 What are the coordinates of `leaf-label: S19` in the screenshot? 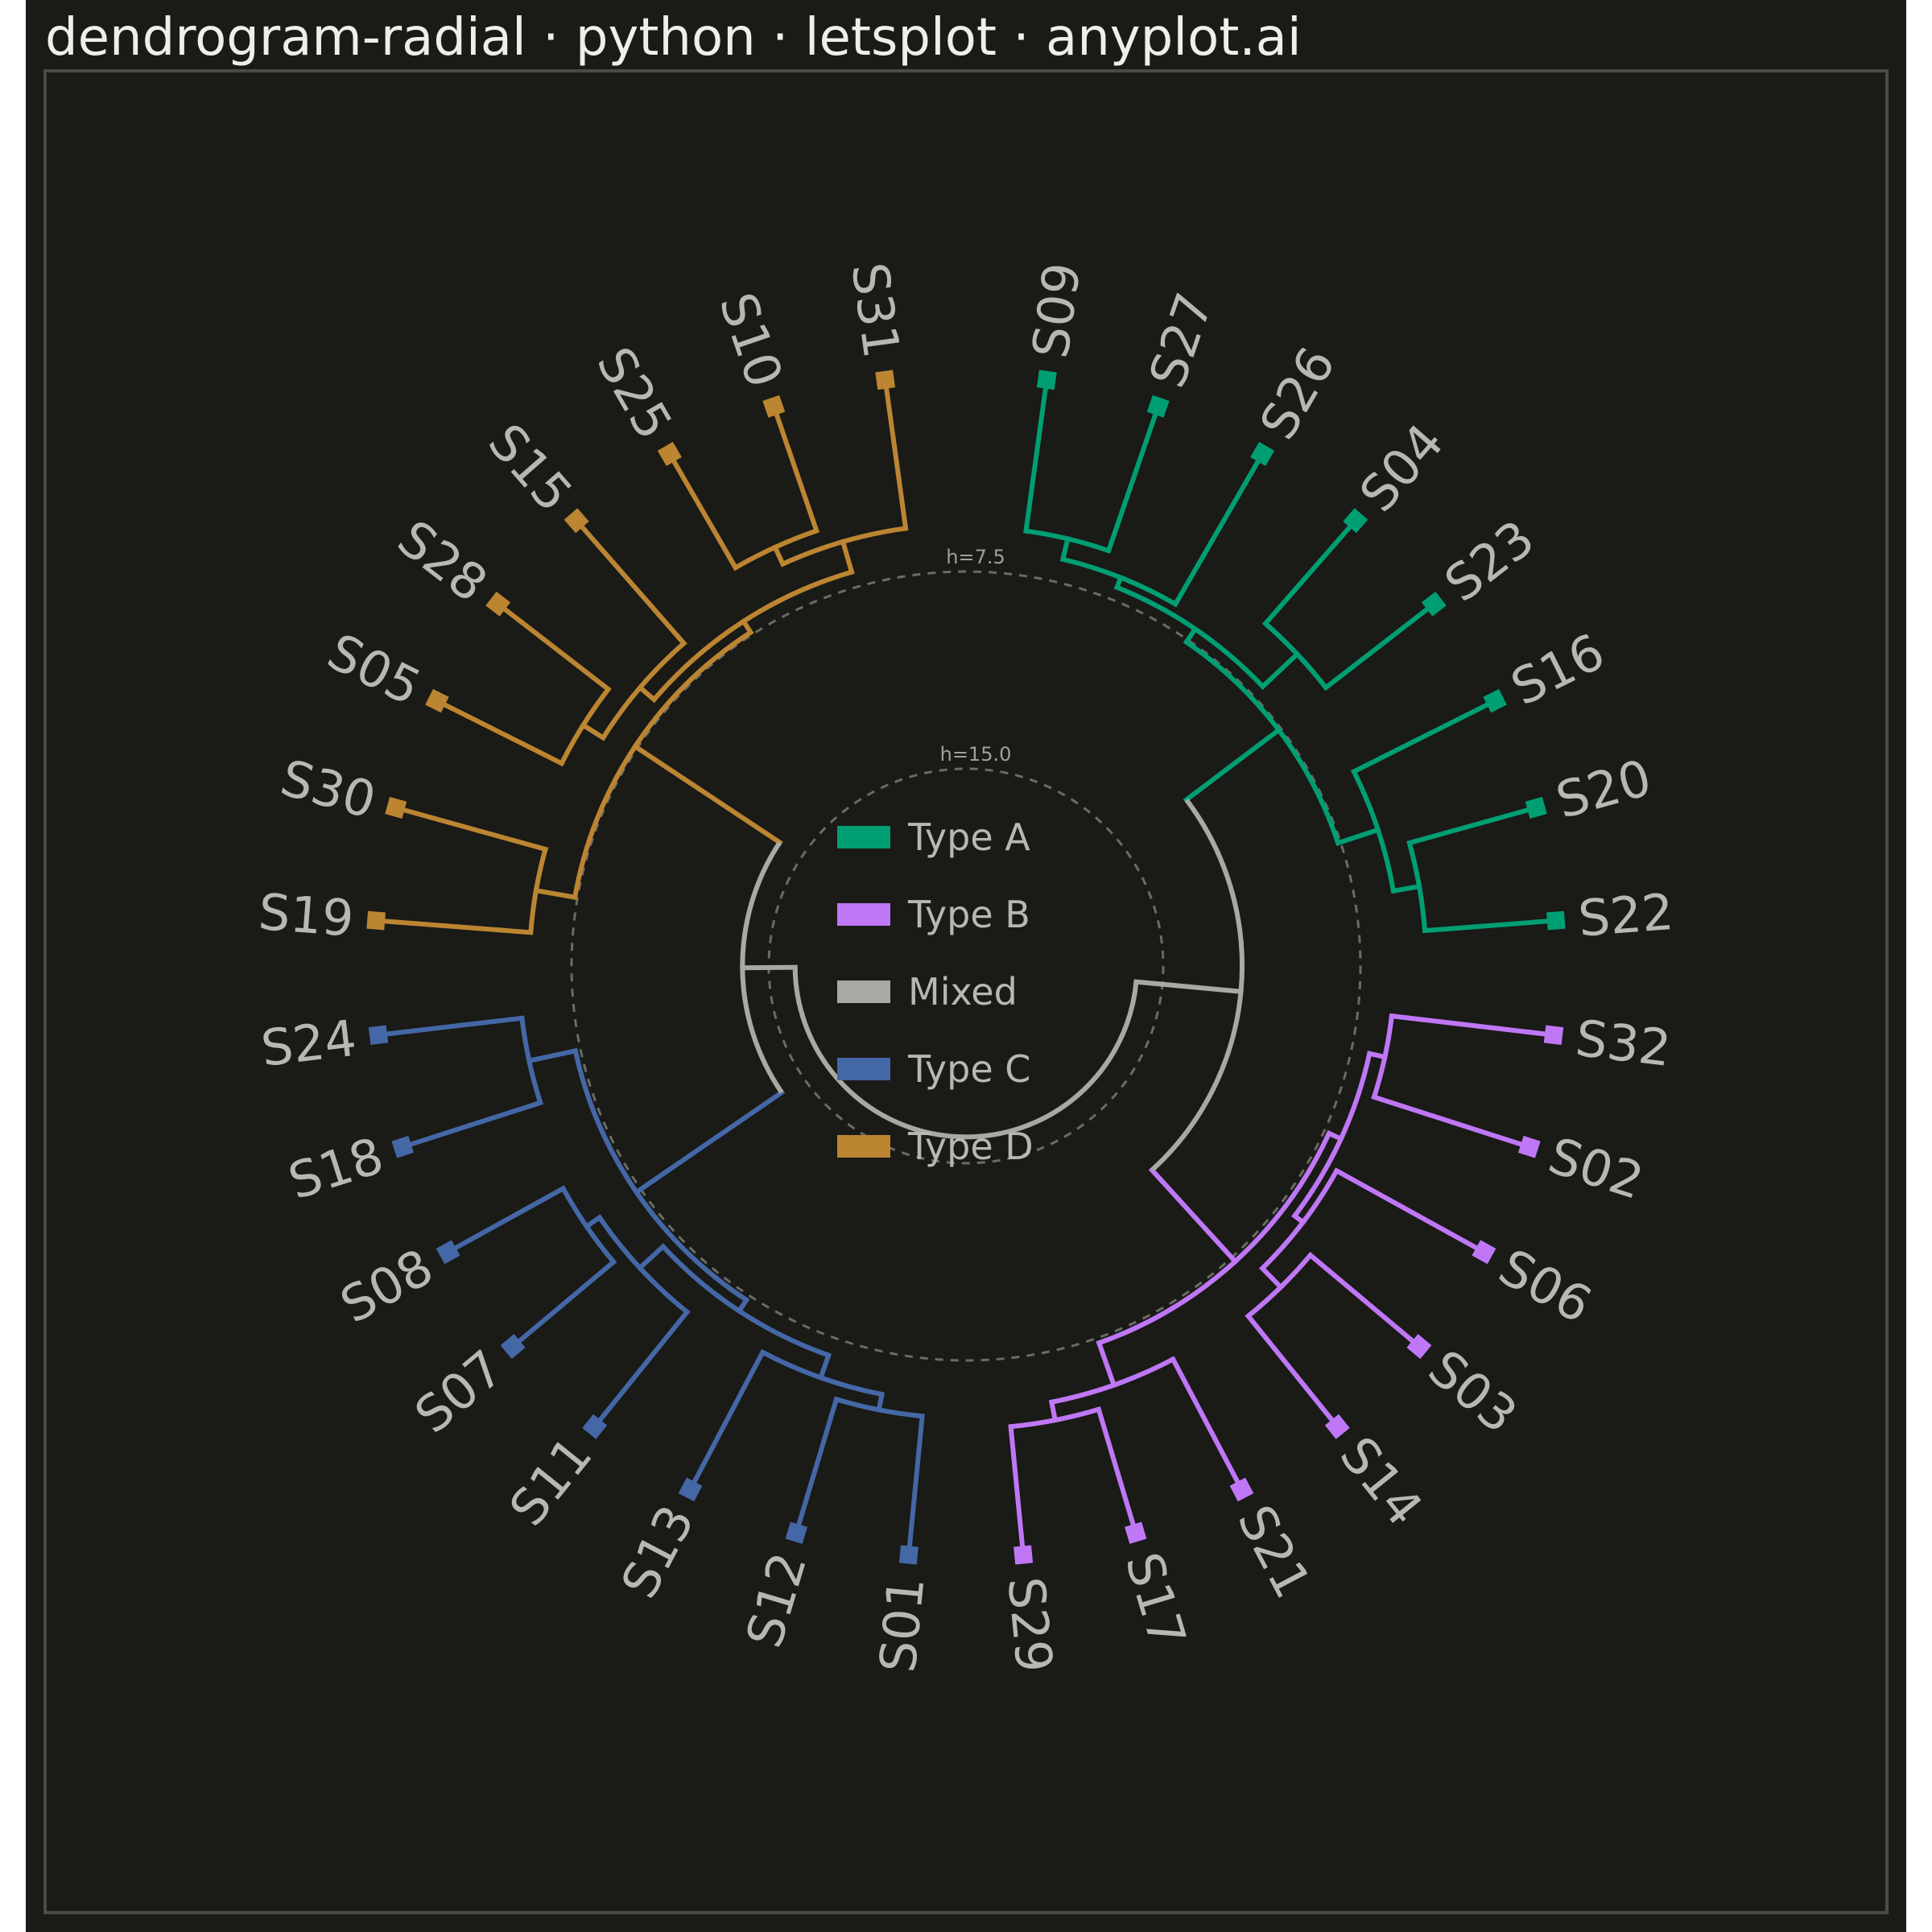 It's located at (307, 915).